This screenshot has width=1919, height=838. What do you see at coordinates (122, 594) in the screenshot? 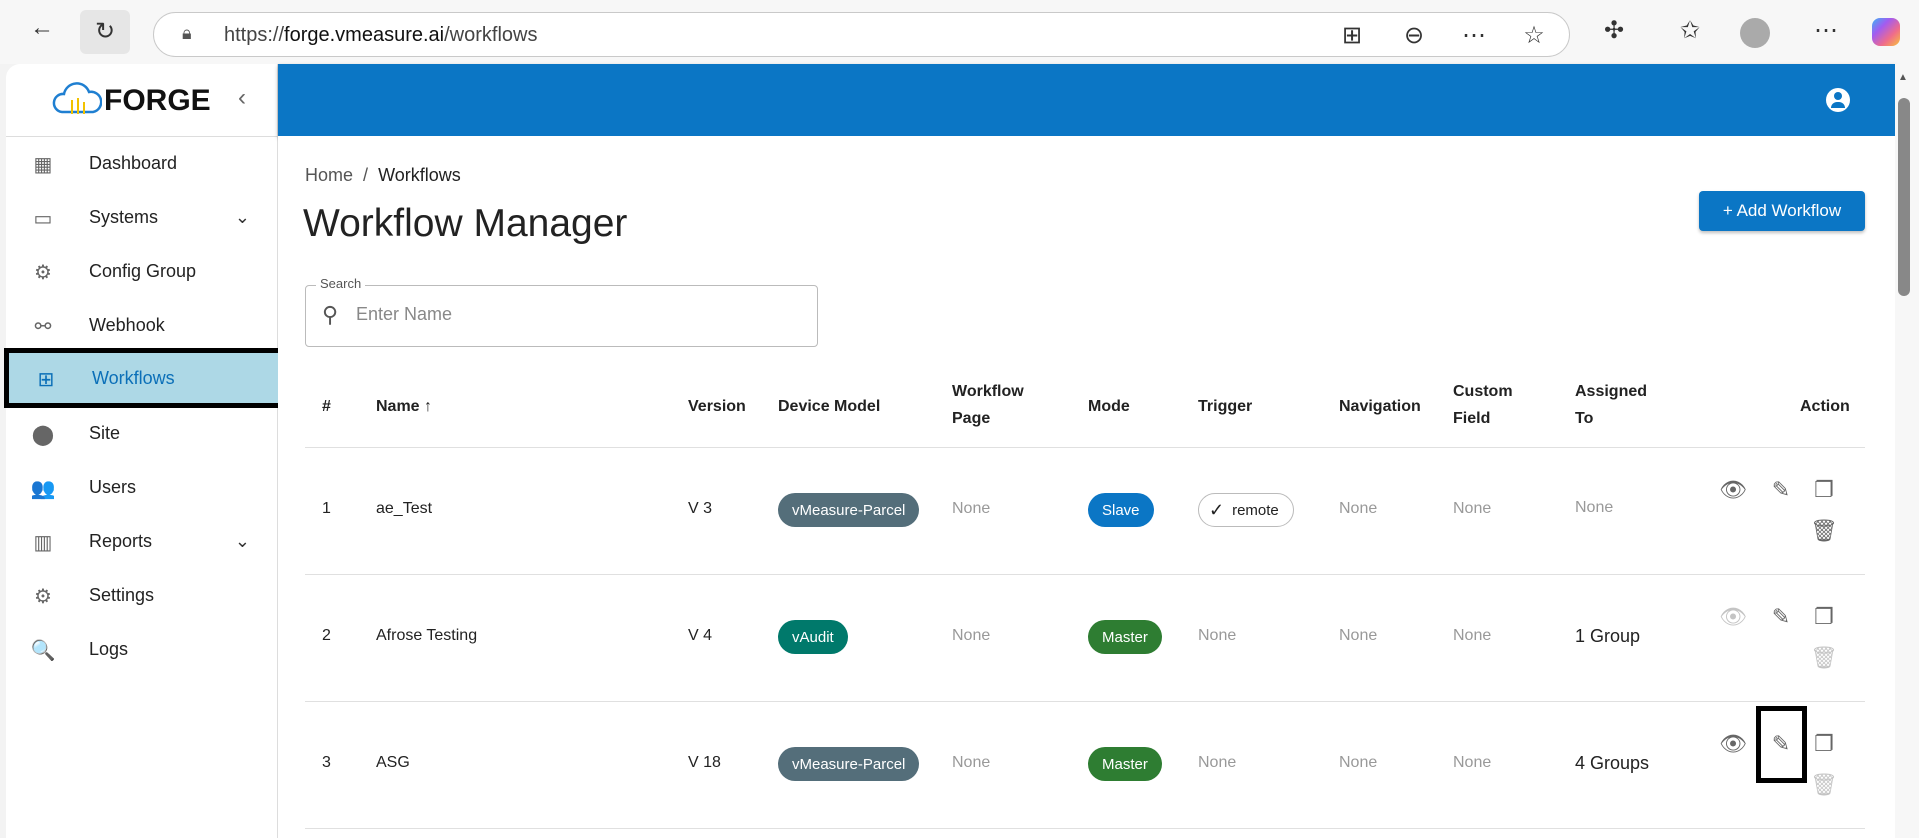
I see `sidebar-item-label: Settings` at bounding box center [122, 594].